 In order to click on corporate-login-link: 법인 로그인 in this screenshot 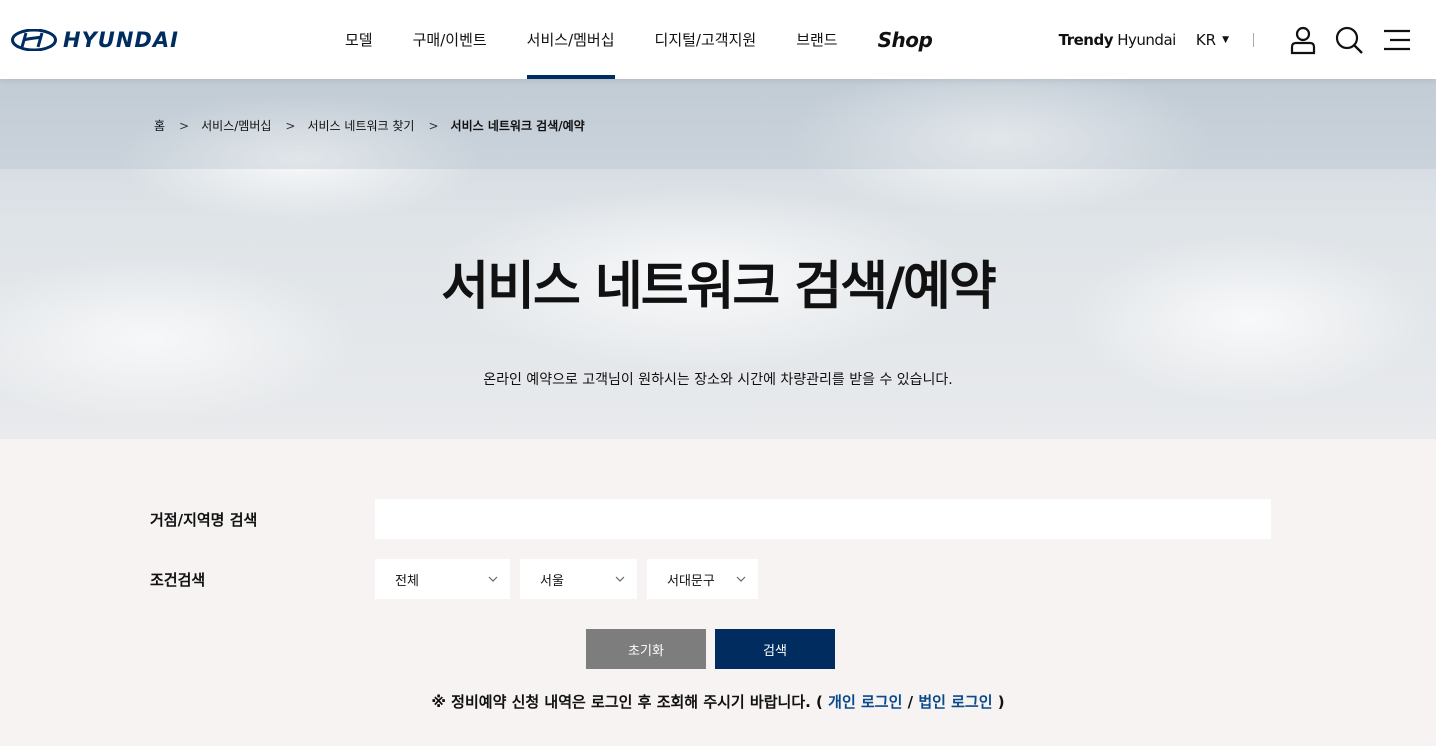, I will do `click(955, 702)`.